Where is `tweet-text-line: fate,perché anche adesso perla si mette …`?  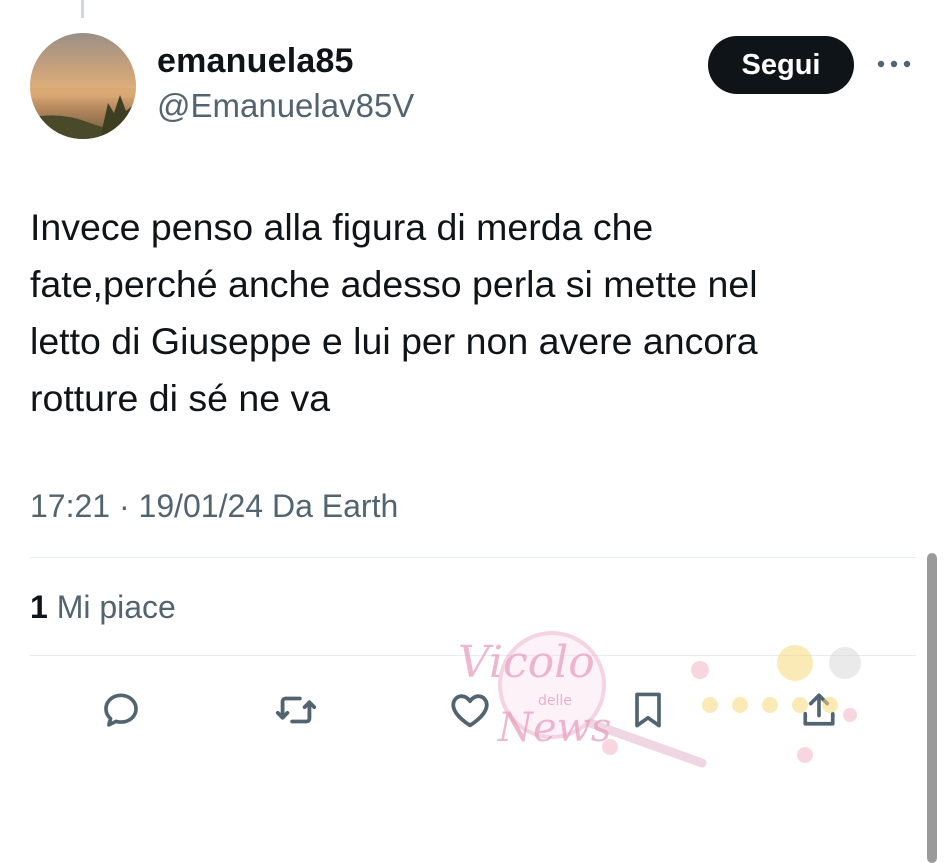 tweet-text-line: fate,perché anche adesso perla si mette … is located at coordinates (394, 284).